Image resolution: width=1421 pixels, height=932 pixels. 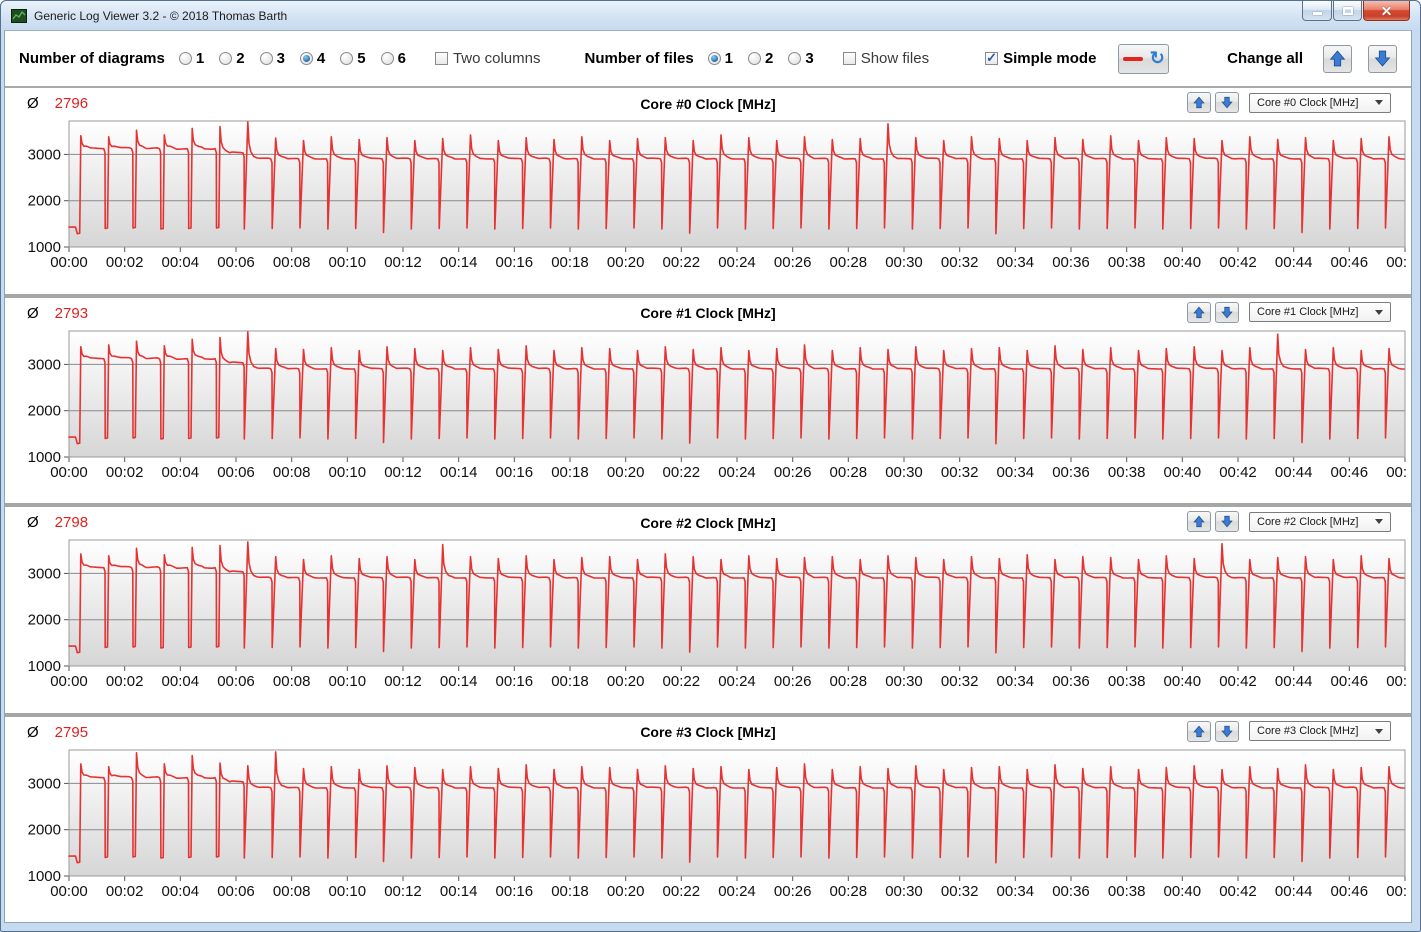 I want to click on svg-text: 2000, so click(x=44, y=410).